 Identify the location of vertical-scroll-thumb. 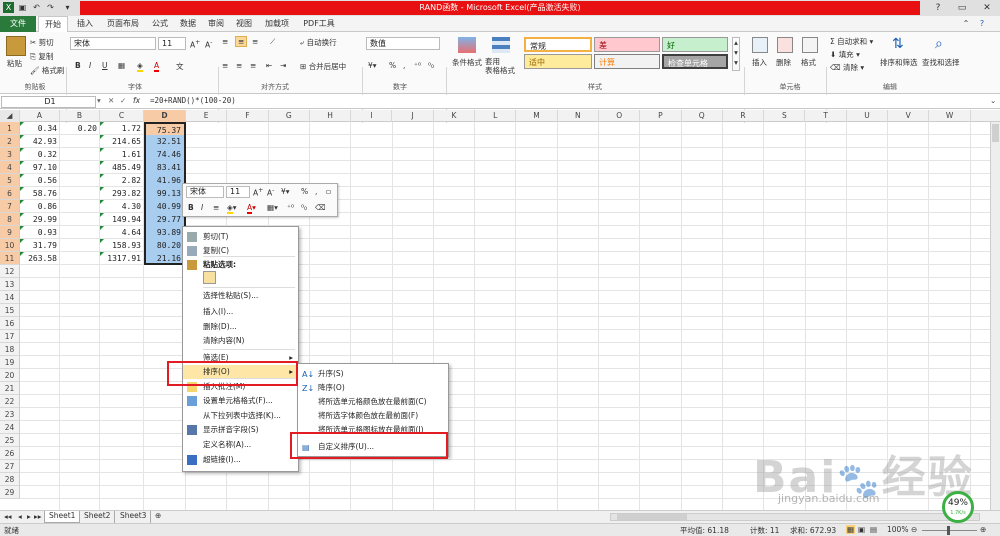
(995, 133).